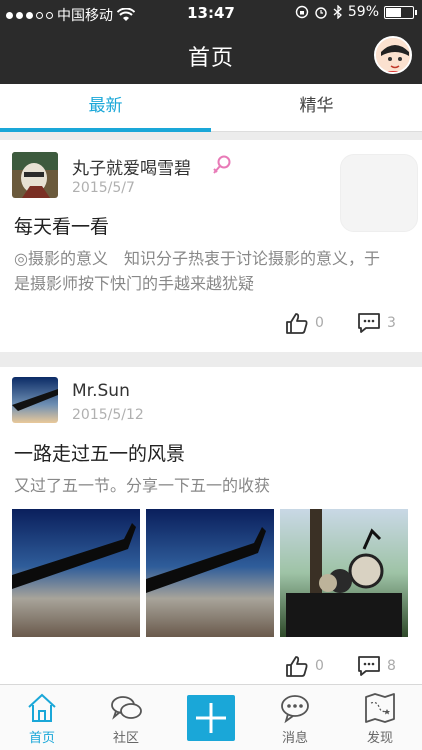 The height and width of the screenshot is (750, 422). I want to click on author-name: 丸子就爱喝雪碧, so click(131, 166).